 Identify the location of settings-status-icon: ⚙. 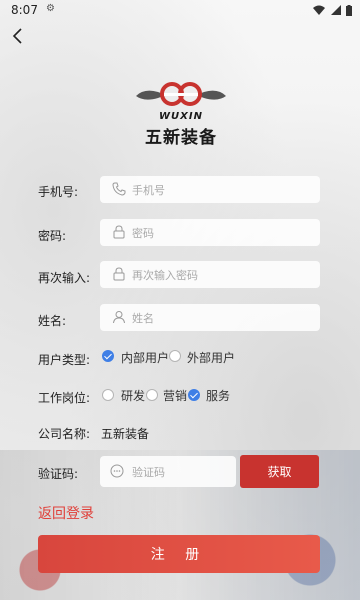
(50, 8).